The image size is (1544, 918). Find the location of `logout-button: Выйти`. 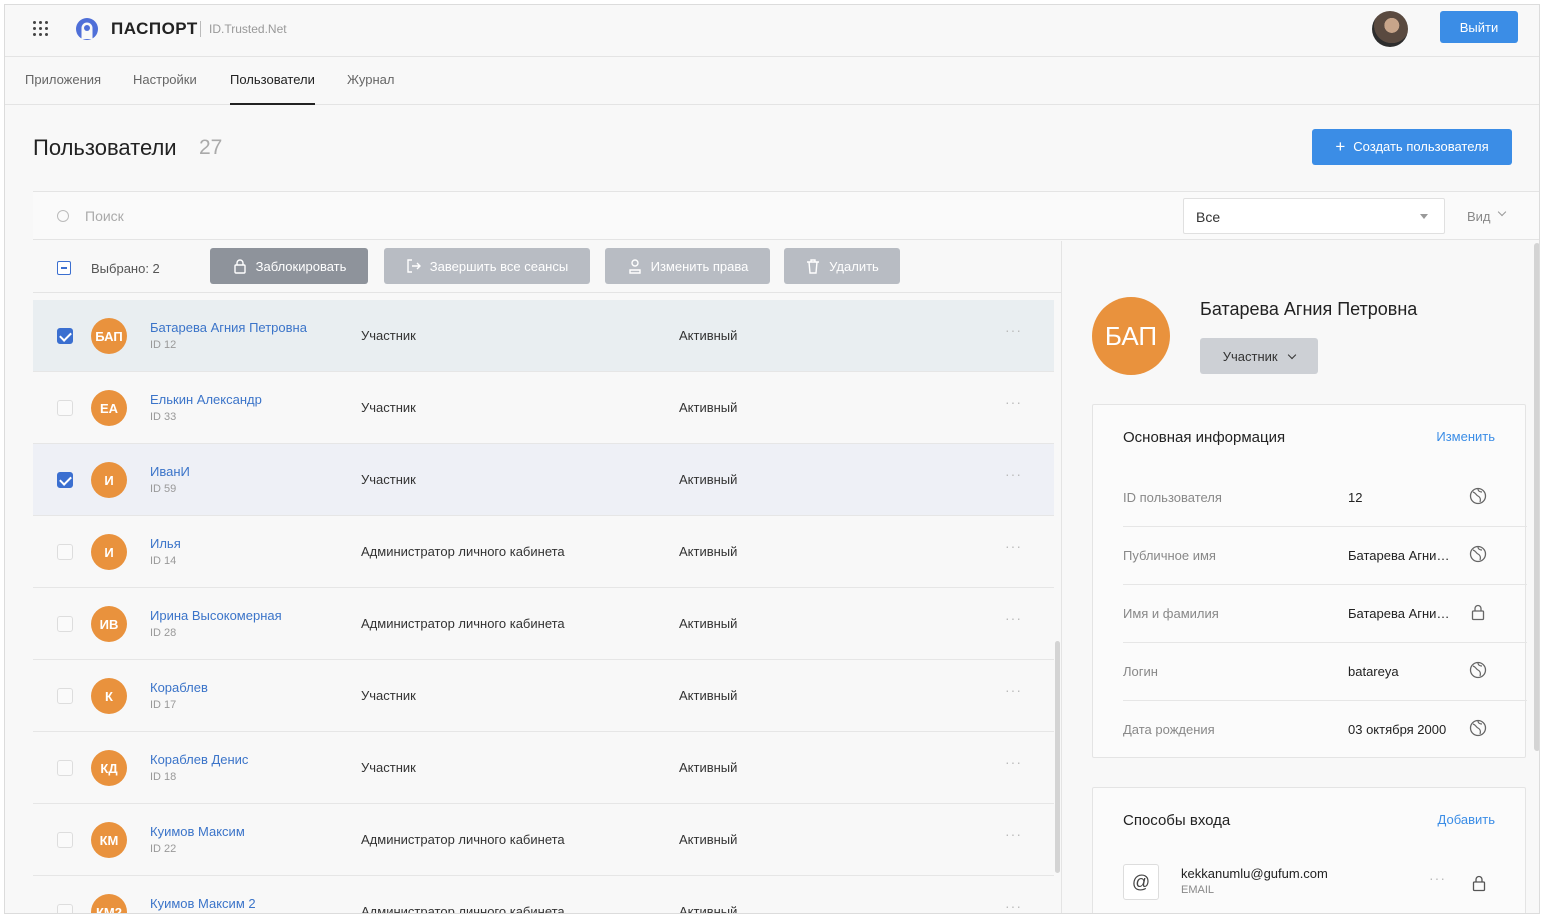

logout-button: Выйти is located at coordinates (1479, 27).